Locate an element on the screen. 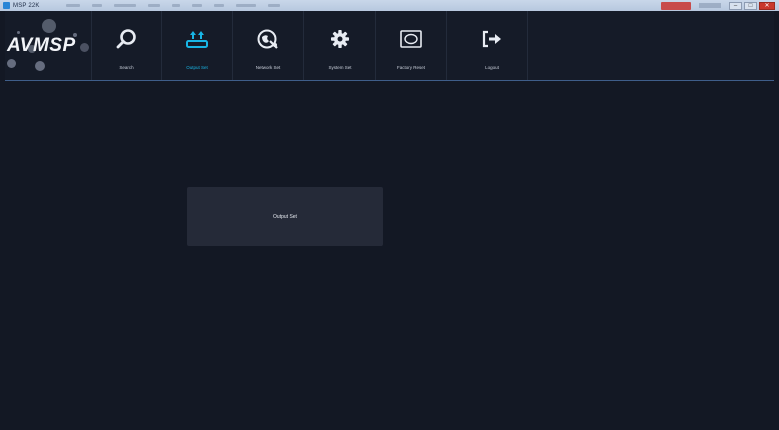 Image resolution: width=779 pixels, height=430 pixels. factory-reset-icon is located at coordinates (411, 39).